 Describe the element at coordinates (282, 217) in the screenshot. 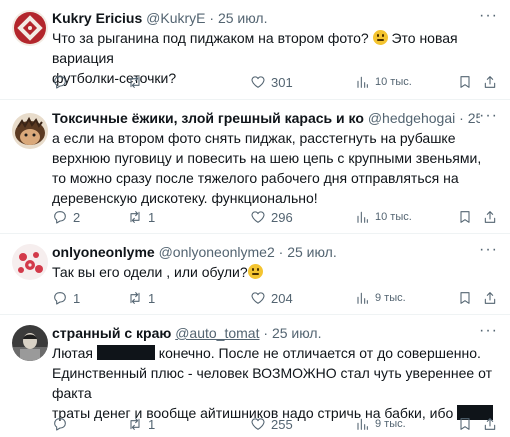

I see `like-count: 296` at that location.